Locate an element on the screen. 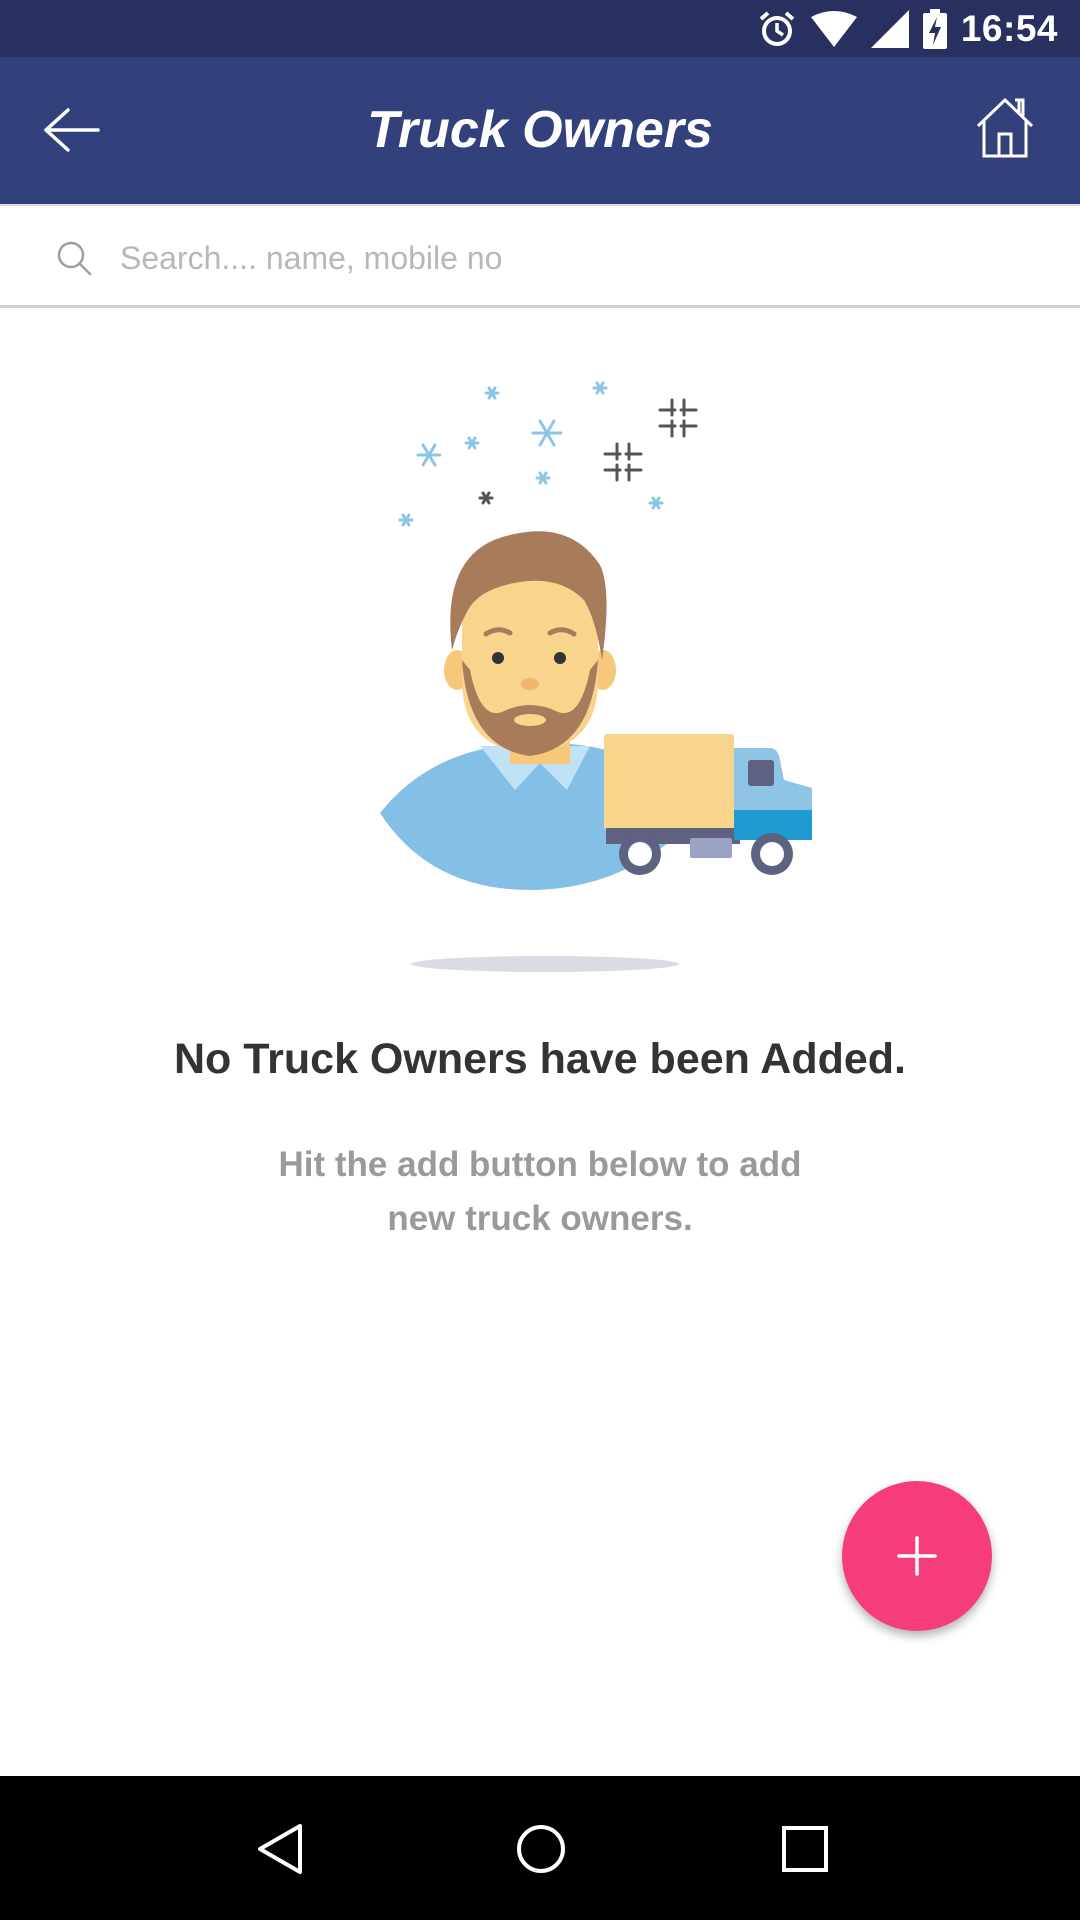  app-bar: Truck Owners is located at coordinates (540, 130).